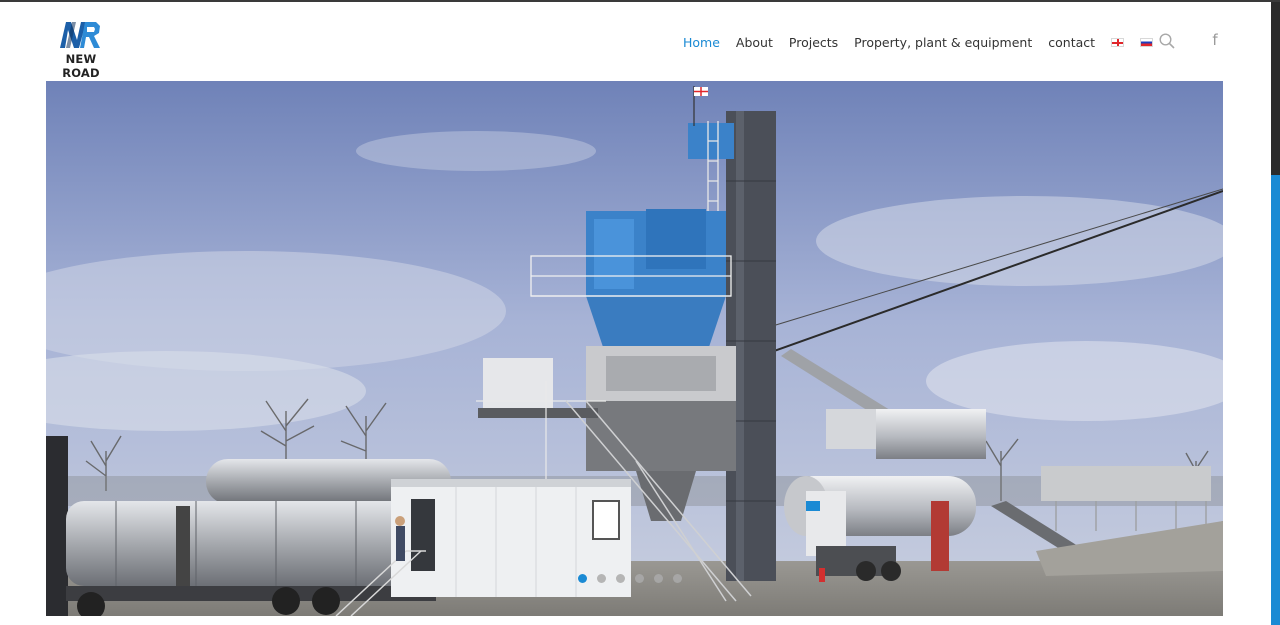 This screenshot has height=625, width=1280. I want to click on slider-pagination, so click(635, 578).